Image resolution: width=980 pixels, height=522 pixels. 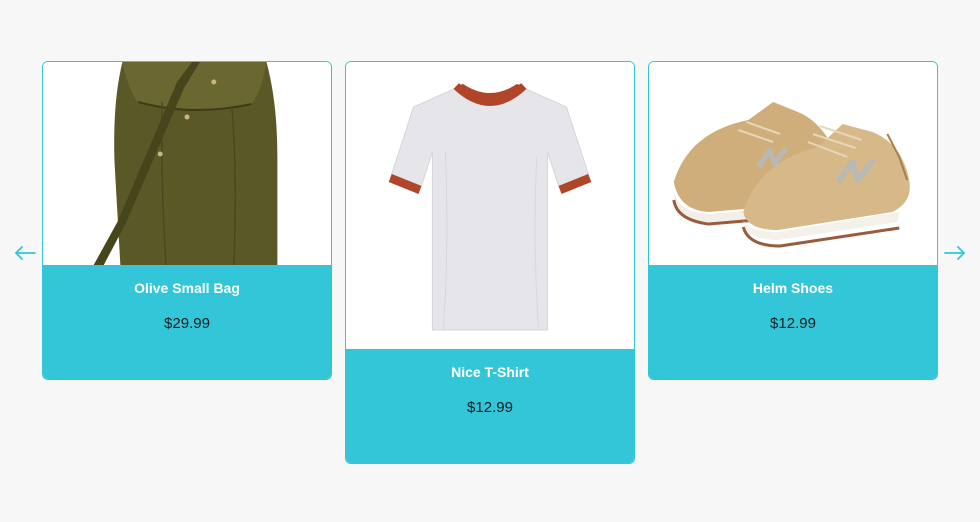 I want to click on product-info: Olive Small Bag $29.99, so click(x=187, y=322).